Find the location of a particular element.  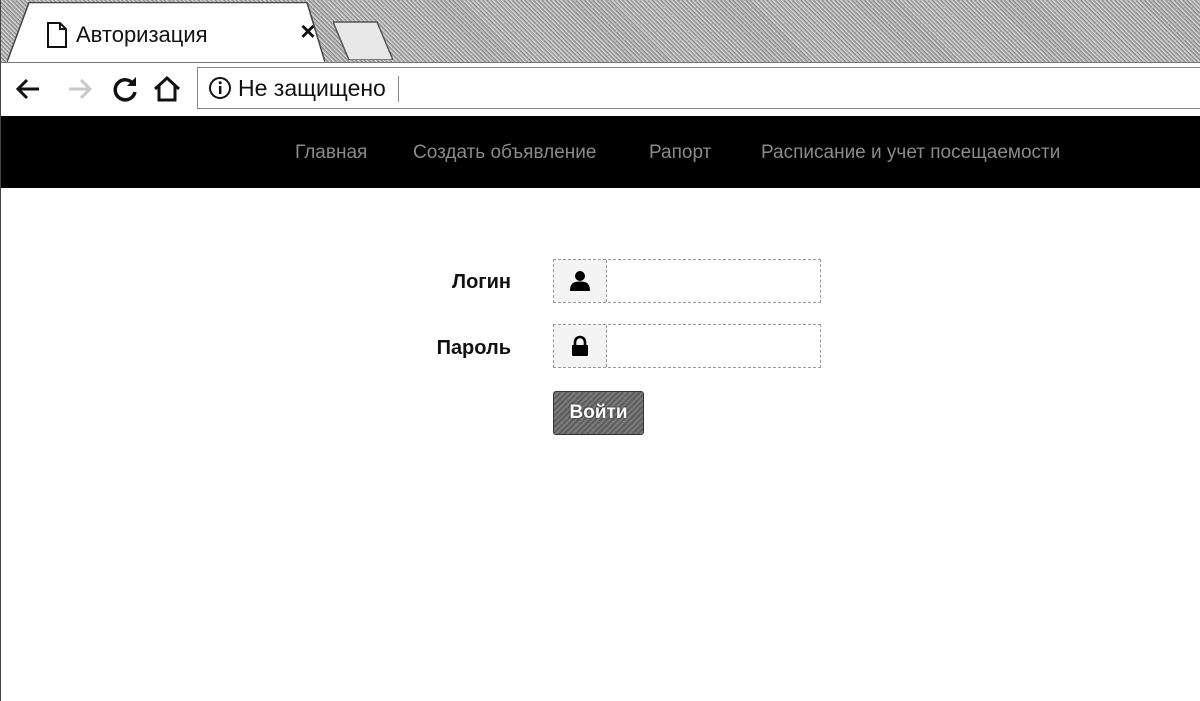

arrow-right-icon is located at coordinates (79, 89).